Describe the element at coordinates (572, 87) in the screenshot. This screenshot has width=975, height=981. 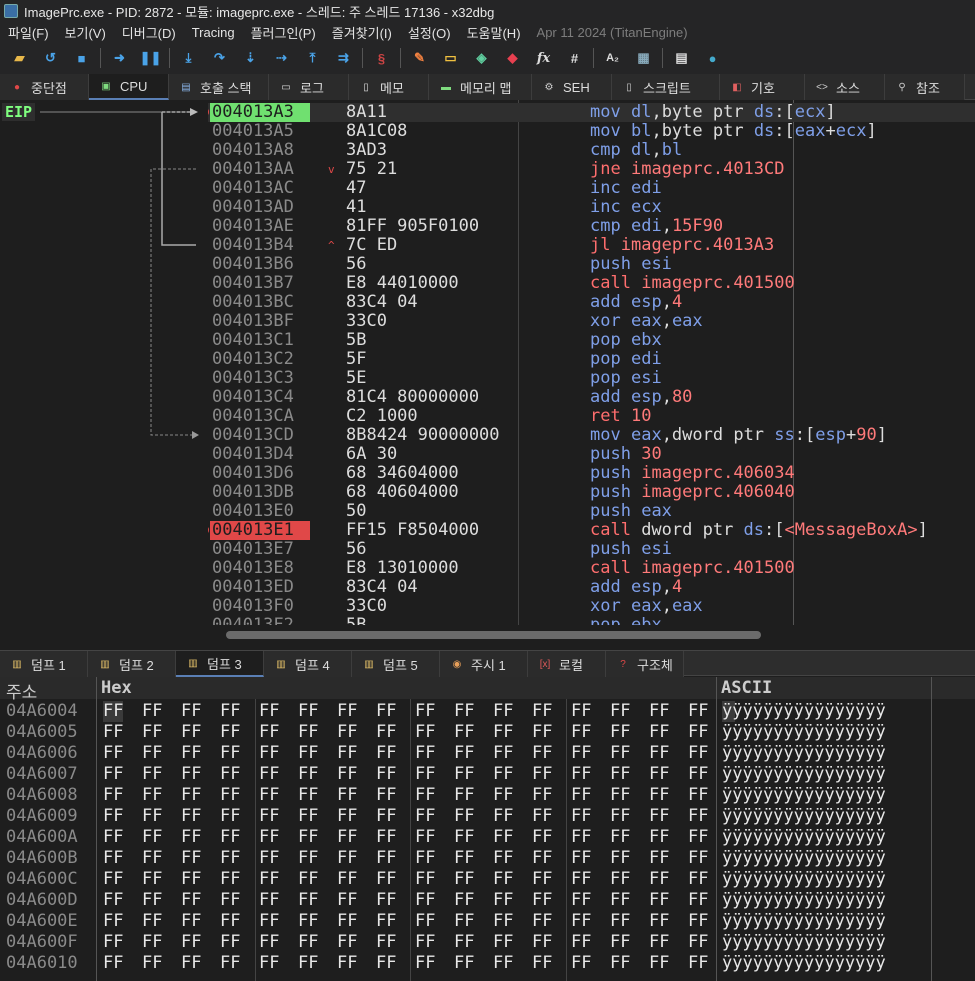
I see `top-tab-6: ⚙ SEH` at that location.